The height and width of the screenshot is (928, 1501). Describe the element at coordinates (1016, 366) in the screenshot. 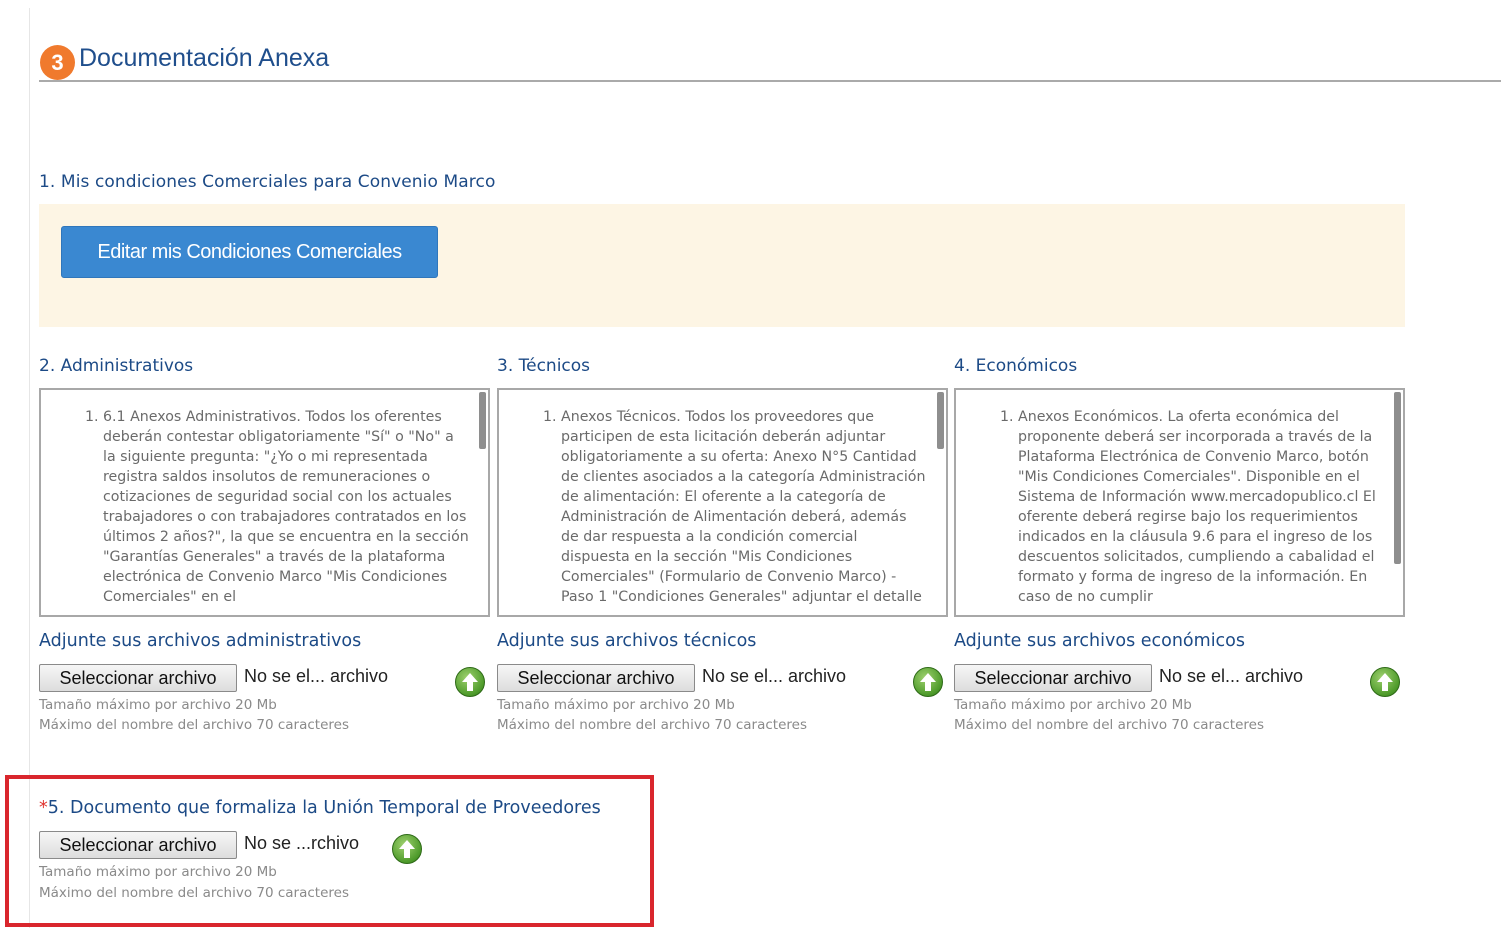

I see `economic-title: 4. Económicos` at that location.